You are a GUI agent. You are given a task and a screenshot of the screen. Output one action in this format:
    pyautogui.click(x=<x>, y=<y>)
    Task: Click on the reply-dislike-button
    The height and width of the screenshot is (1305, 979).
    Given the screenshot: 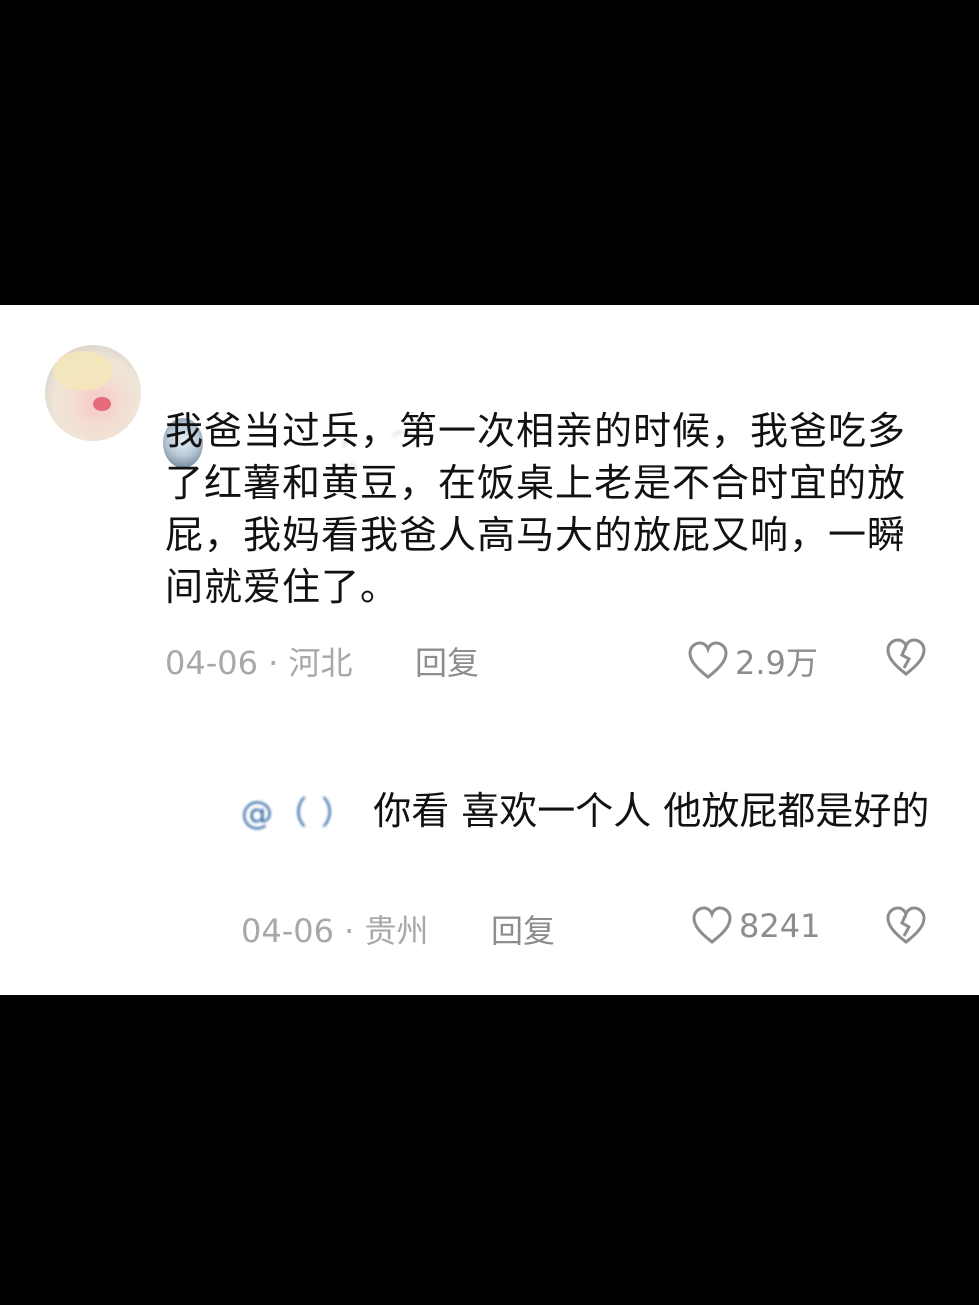 What is the action you would take?
    pyautogui.click(x=906, y=926)
    